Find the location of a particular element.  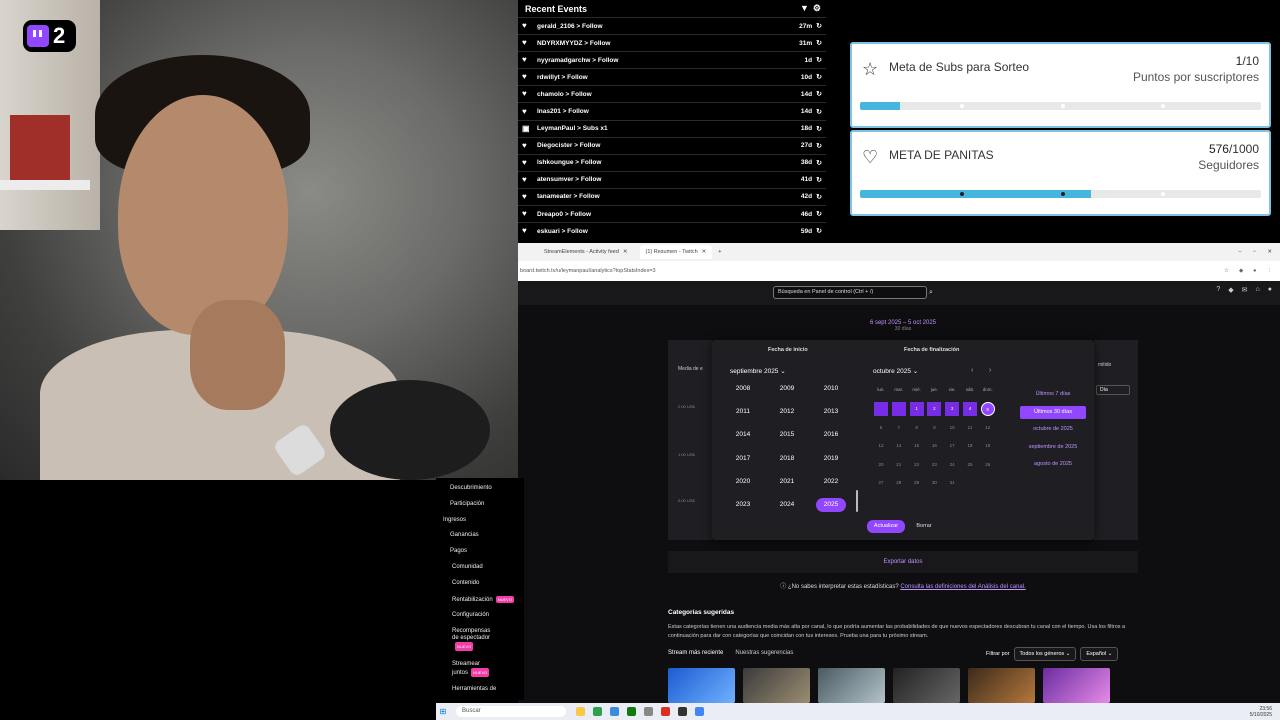

calendar-day: 24 is located at coordinates (952, 465).